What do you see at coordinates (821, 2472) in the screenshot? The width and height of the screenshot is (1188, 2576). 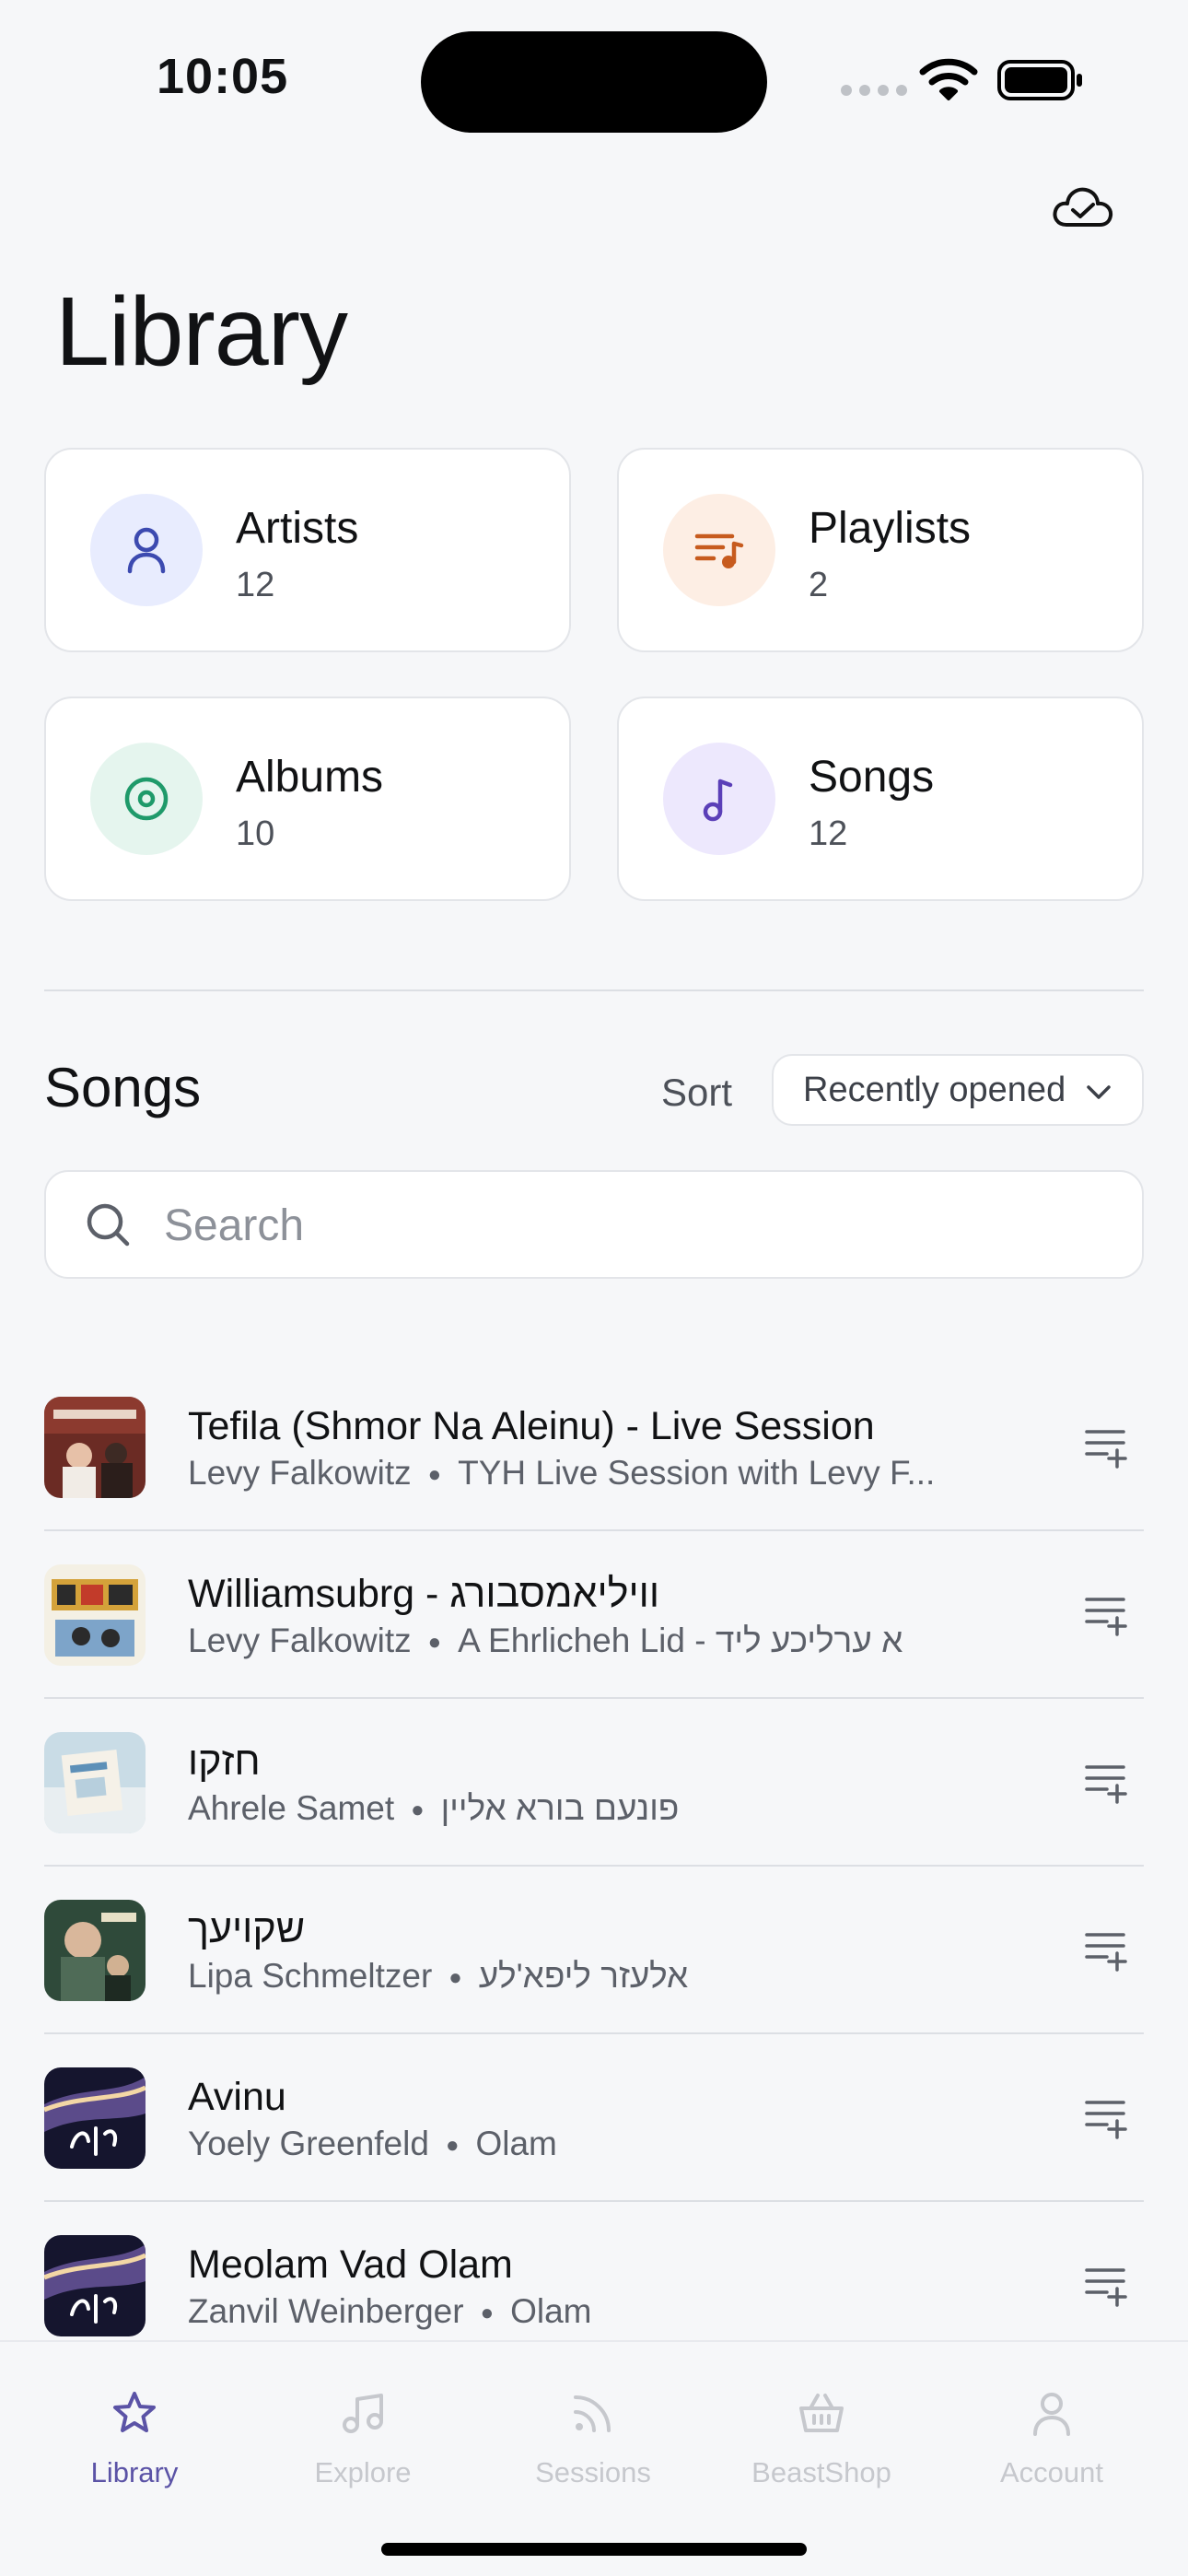 I see `tab-label: BeastShop` at bounding box center [821, 2472].